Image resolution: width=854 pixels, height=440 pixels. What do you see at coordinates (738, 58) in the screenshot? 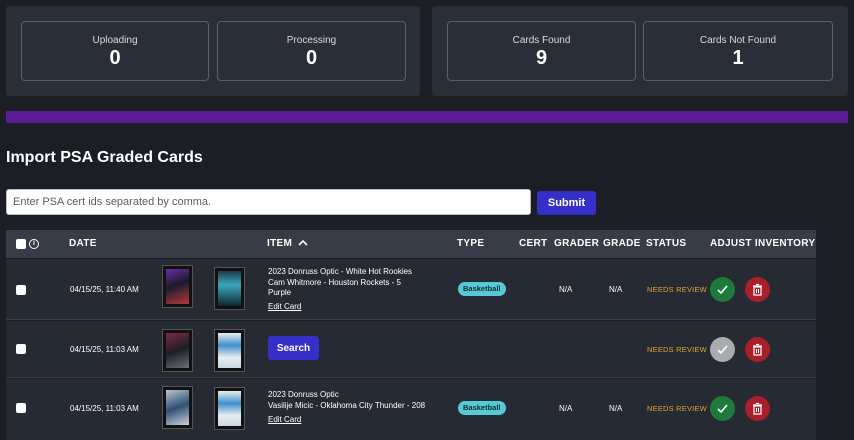
I see `cards-not-found-value: 1` at bounding box center [738, 58].